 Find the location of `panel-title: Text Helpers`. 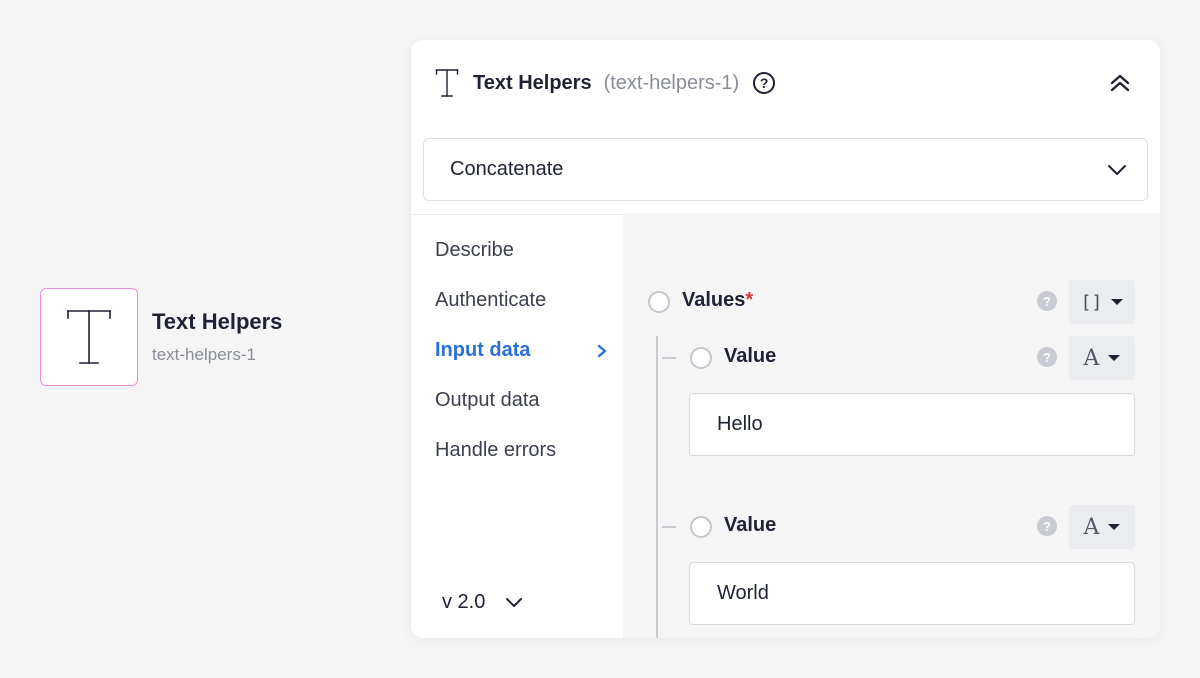

panel-title: Text Helpers is located at coordinates (532, 82).